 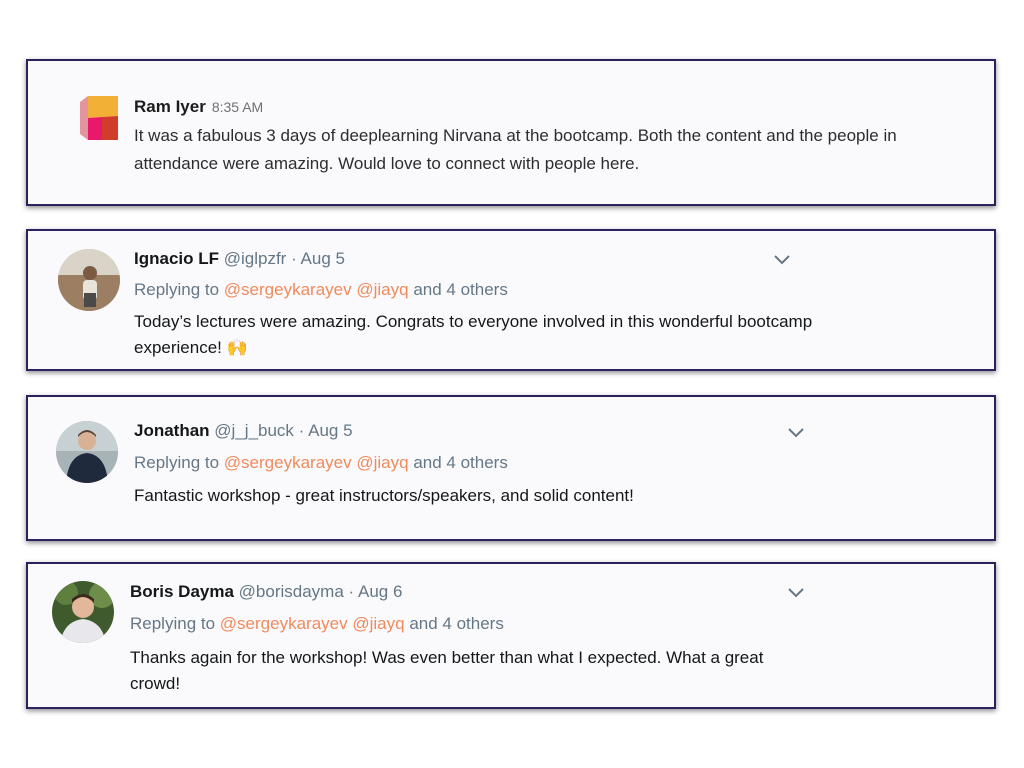 What do you see at coordinates (254, 430) in the screenshot?
I see `tweet-handle: @j_j_buck` at bounding box center [254, 430].